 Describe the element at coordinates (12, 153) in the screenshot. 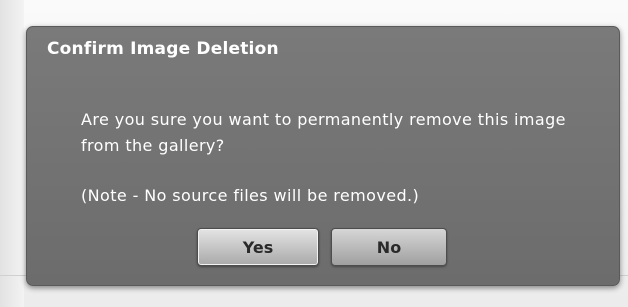

I see `page-edge` at that location.